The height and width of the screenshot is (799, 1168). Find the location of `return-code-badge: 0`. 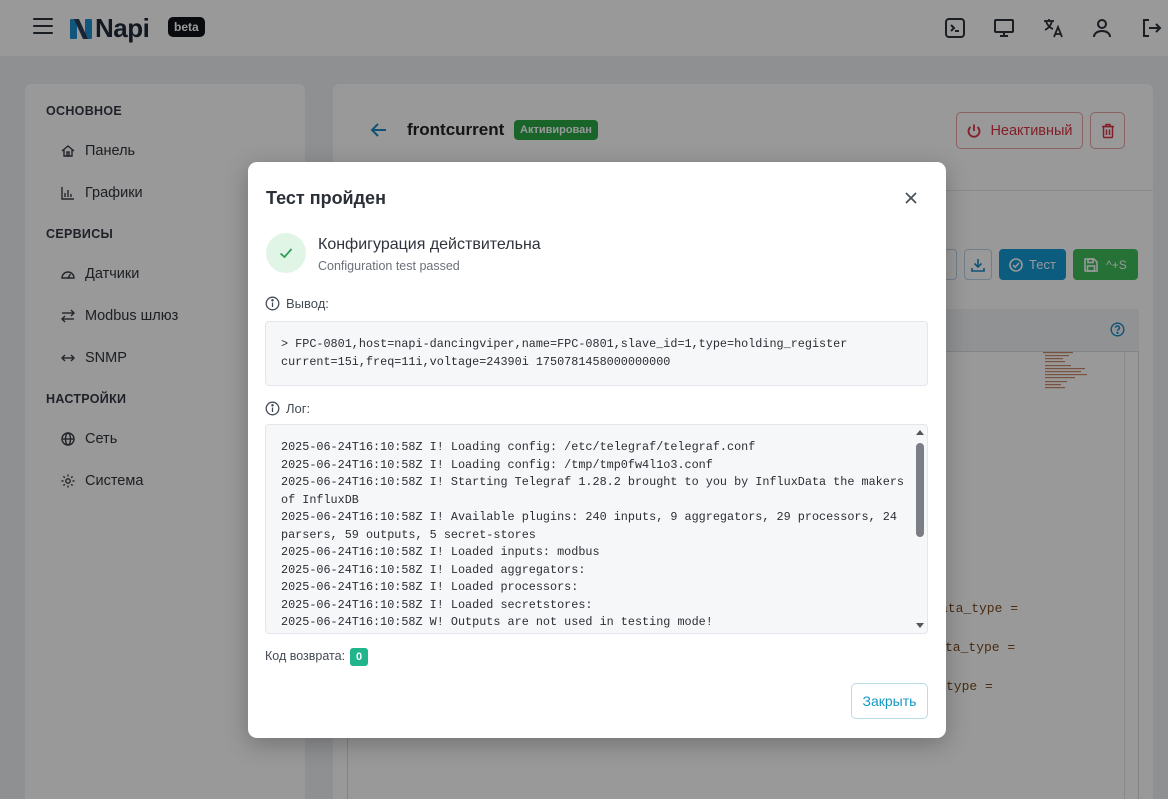

return-code-badge: 0 is located at coordinates (359, 657).